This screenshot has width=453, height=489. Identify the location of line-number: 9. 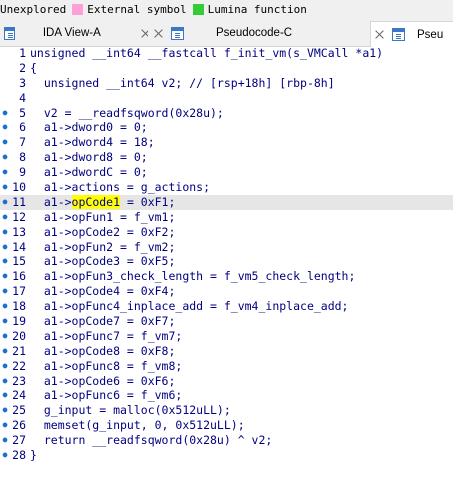
(22, 172).